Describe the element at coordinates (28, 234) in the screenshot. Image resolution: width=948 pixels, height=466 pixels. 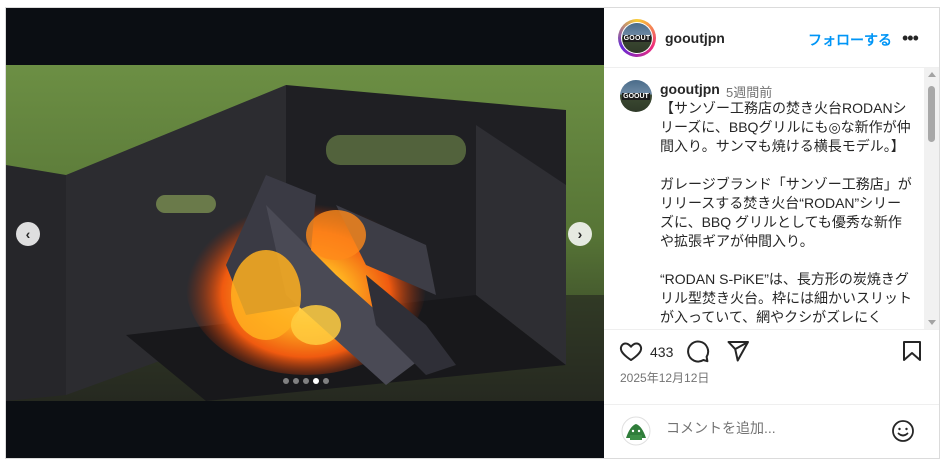
I see `prev-slide-button: ‹` at that location.